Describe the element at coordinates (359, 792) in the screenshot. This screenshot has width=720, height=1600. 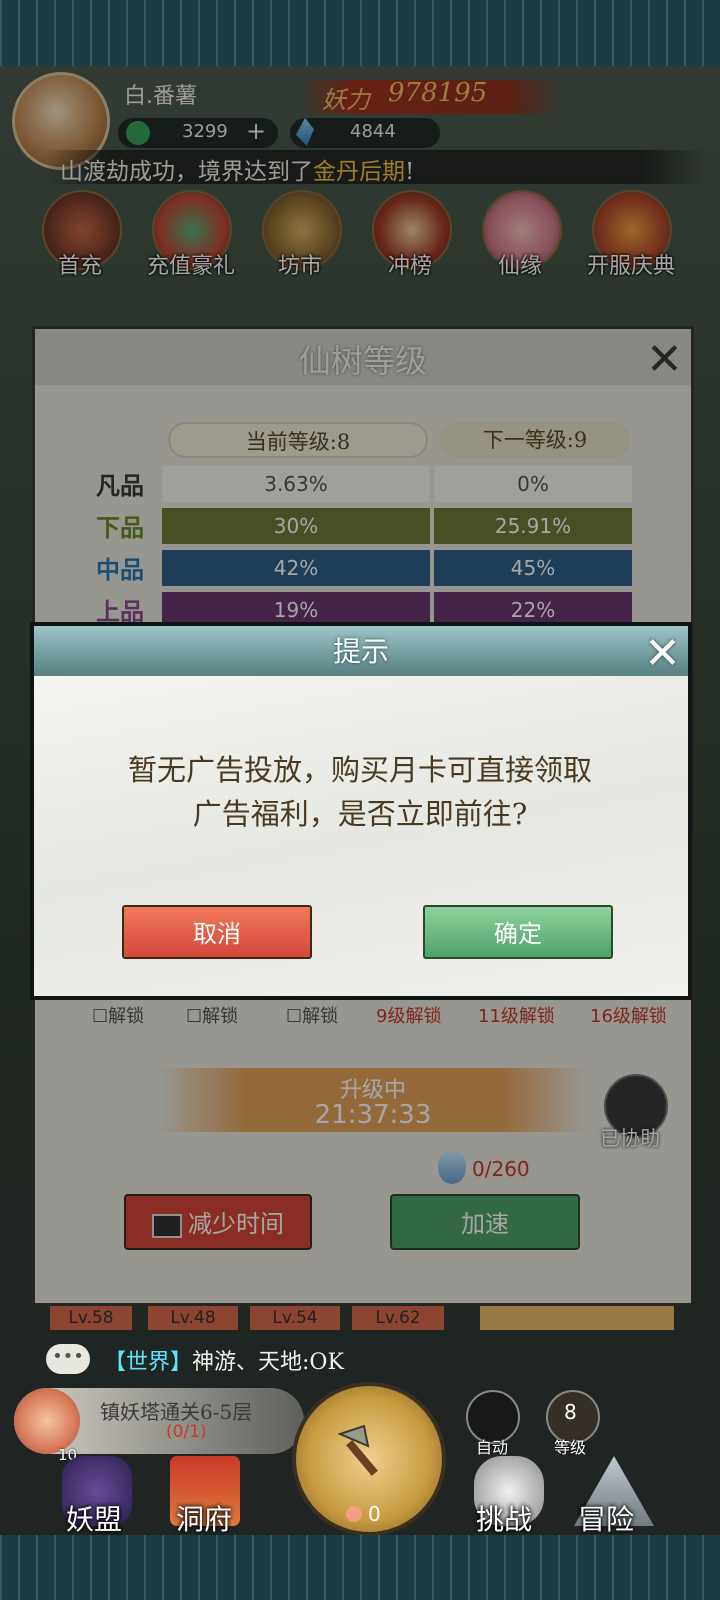
I see `prompt-dialog-message: 暂无广告投放，购买月卡可直接领取 广告福利，是否立即前往?` at that location.